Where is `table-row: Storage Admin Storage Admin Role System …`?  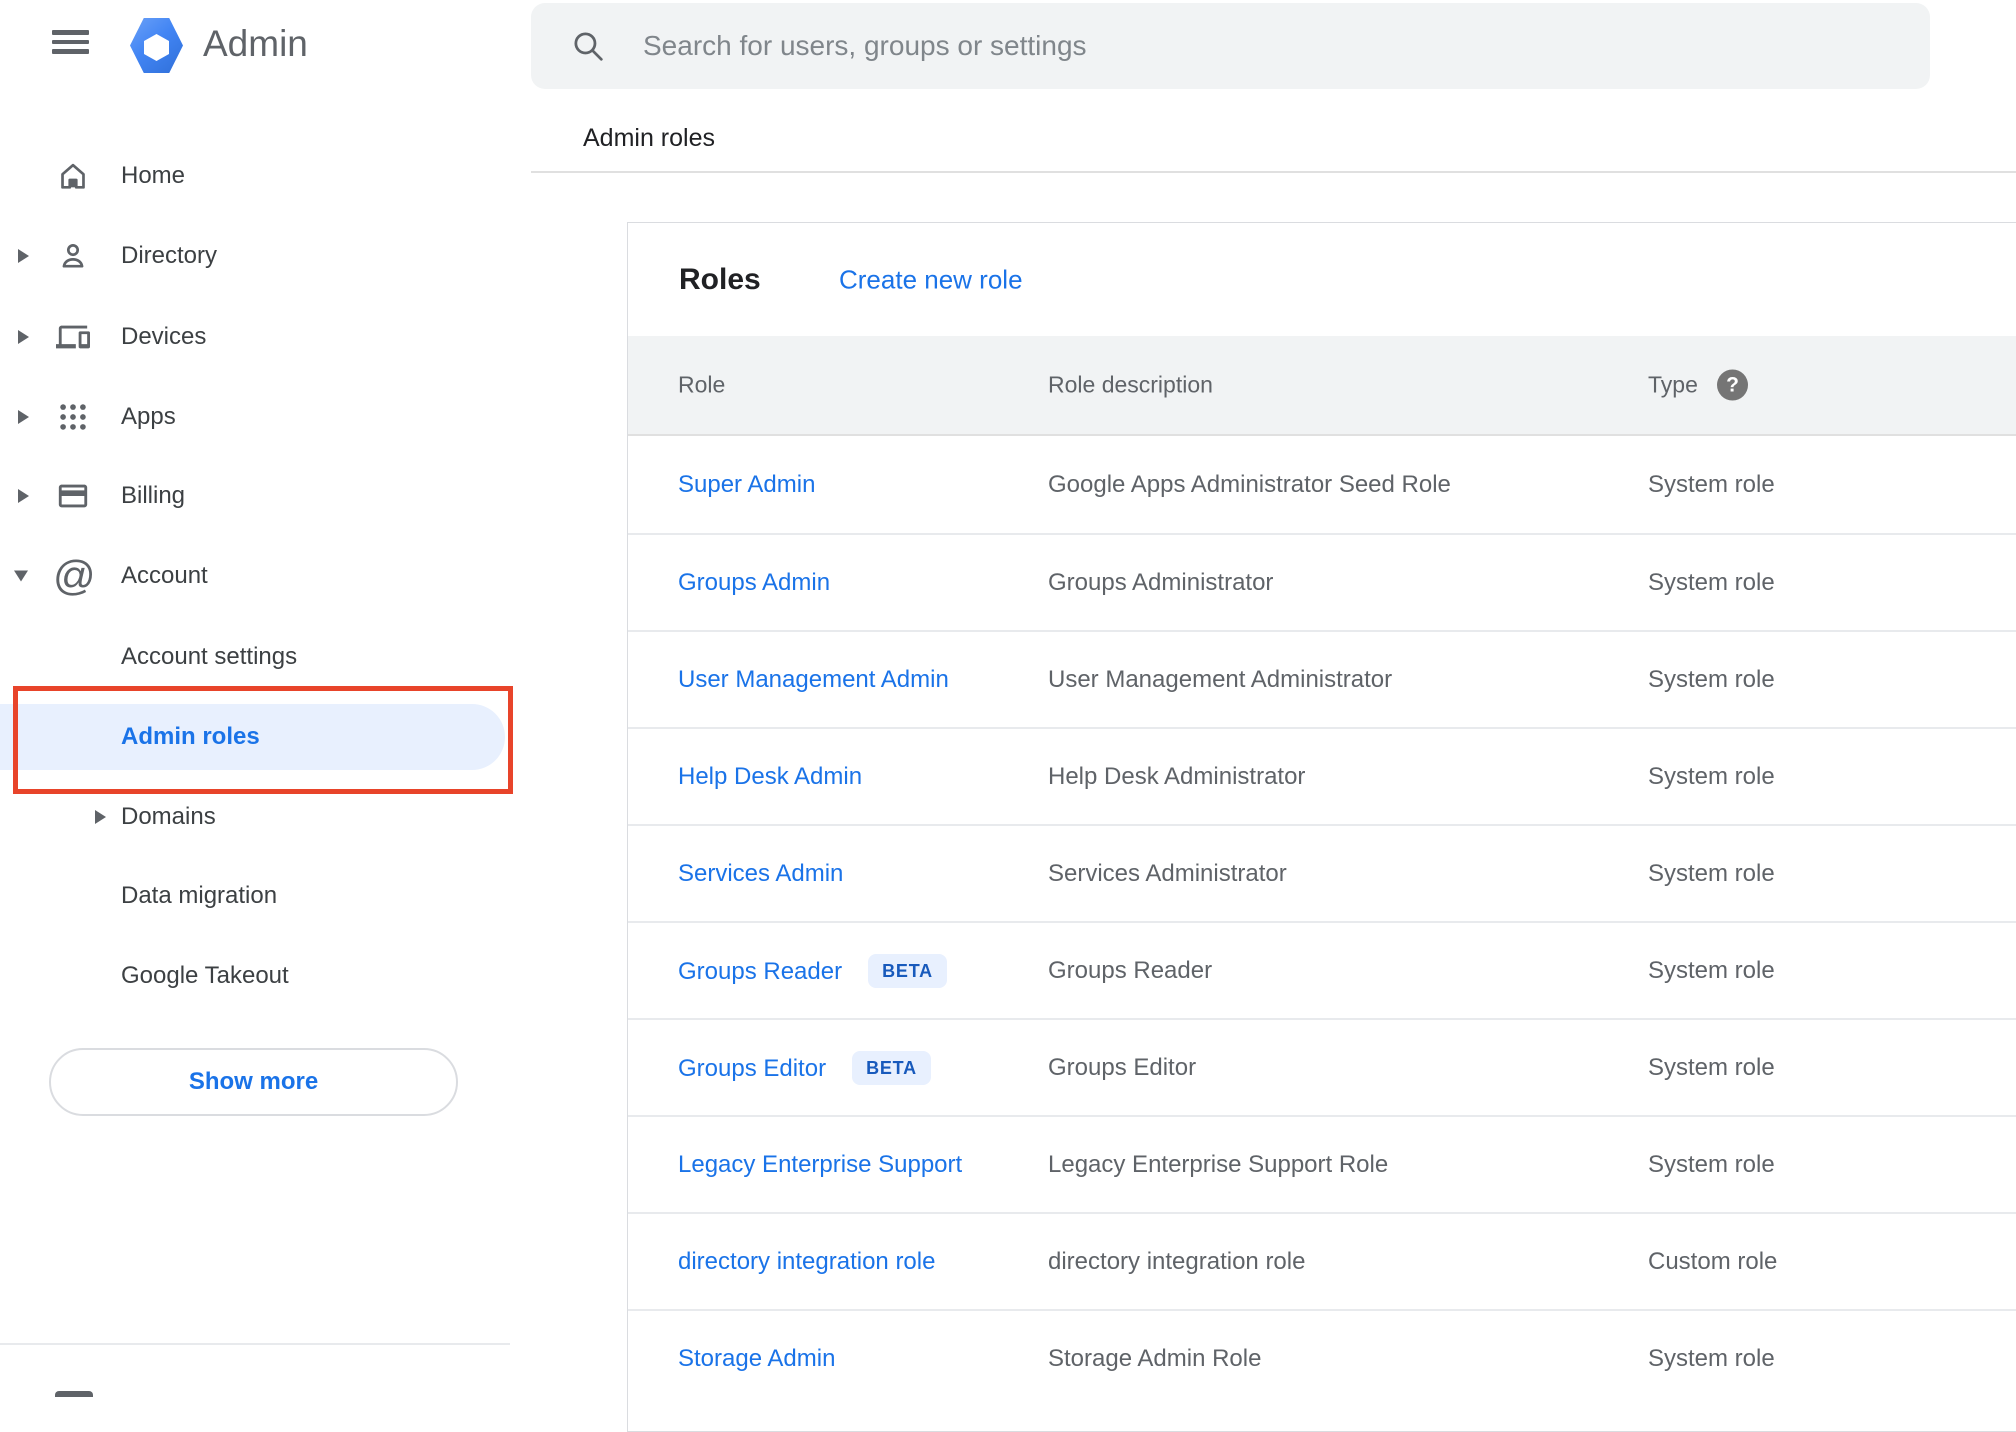 table-row: Storage Admin Storage Admin Role System … is located at coordinates (1322, 1357).